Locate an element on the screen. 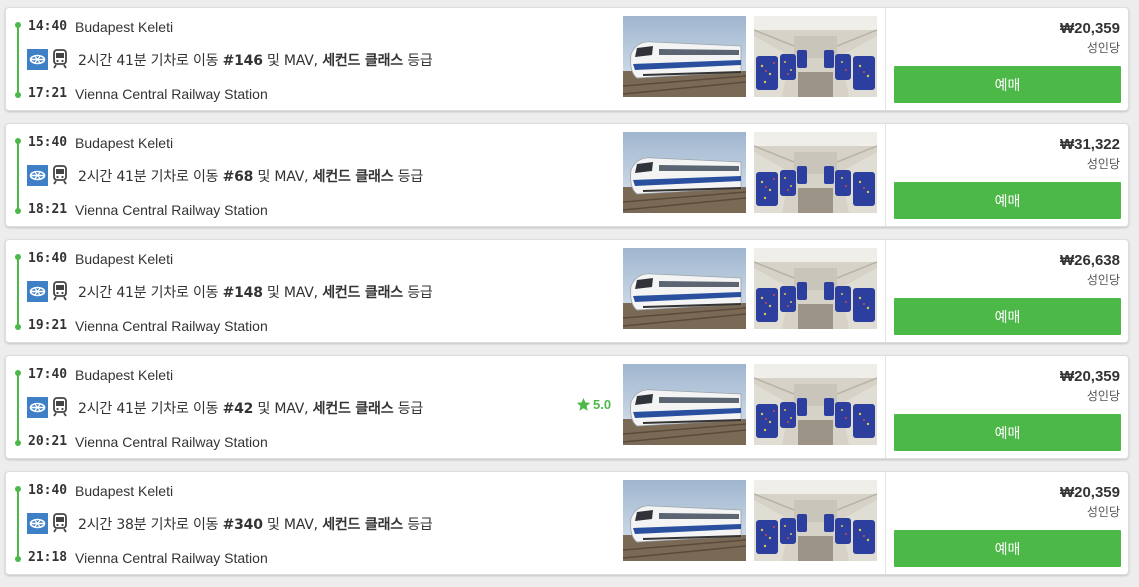  journey-description: 2시간 38분 기차로 이동 #340 및 MAV, 세컨드 클래스 등급 is located at coordinates (255, 525).